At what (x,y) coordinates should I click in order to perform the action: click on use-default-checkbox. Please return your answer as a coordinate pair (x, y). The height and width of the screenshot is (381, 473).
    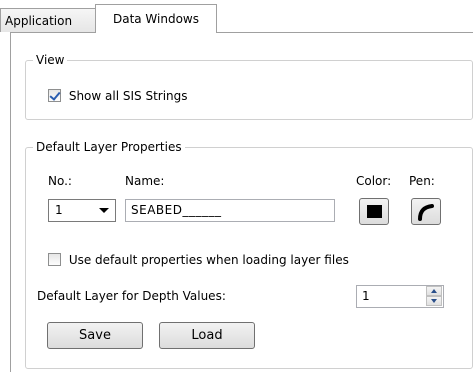
    Looking at the image, I should click on (54, 259).